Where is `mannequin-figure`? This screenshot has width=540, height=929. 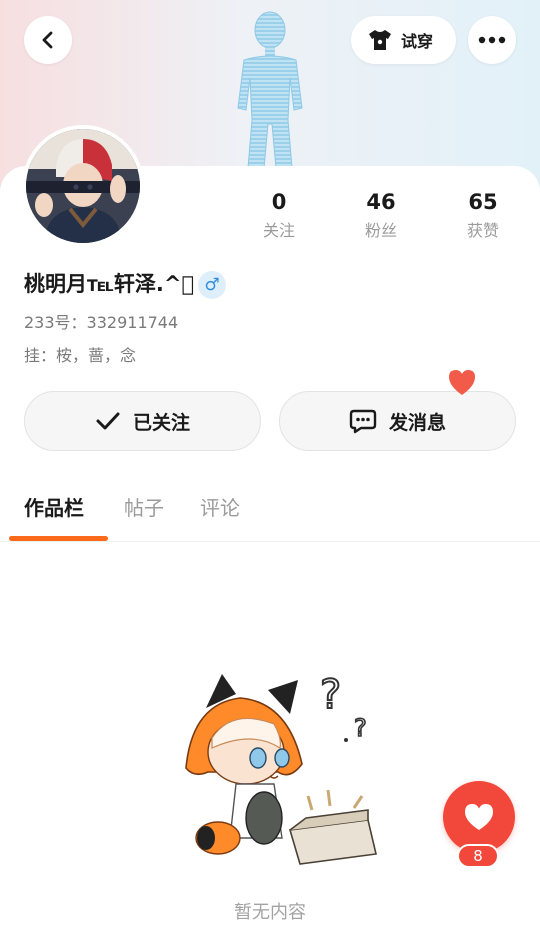
mannequin-figure is located at coordinates (270, 89).